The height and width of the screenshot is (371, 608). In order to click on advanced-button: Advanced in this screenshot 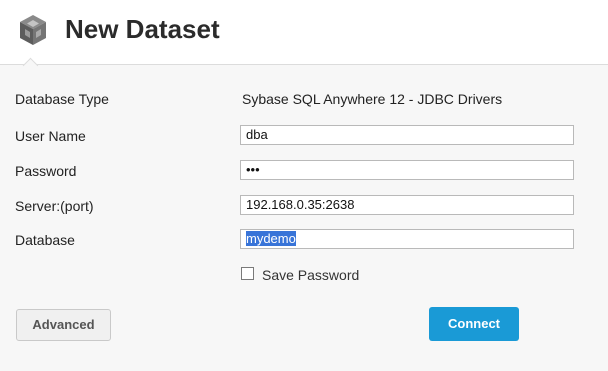, I will do `click(63, 325)`.